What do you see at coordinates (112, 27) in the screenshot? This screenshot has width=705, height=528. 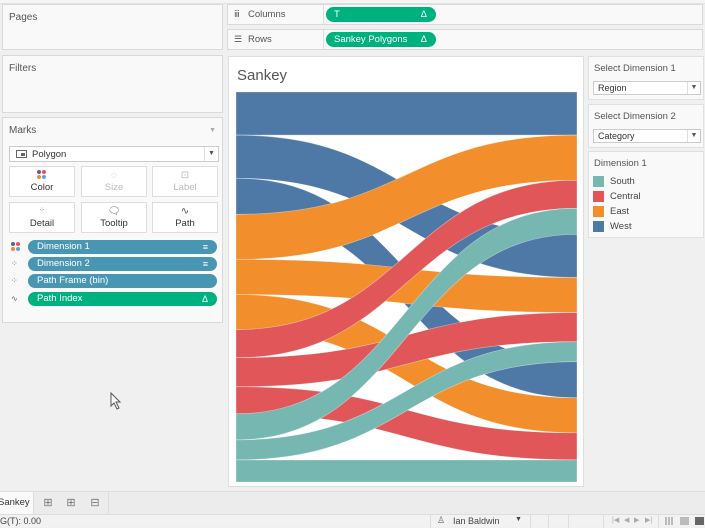 I see `pages-card: Pages` at bounding box center [112, 27].